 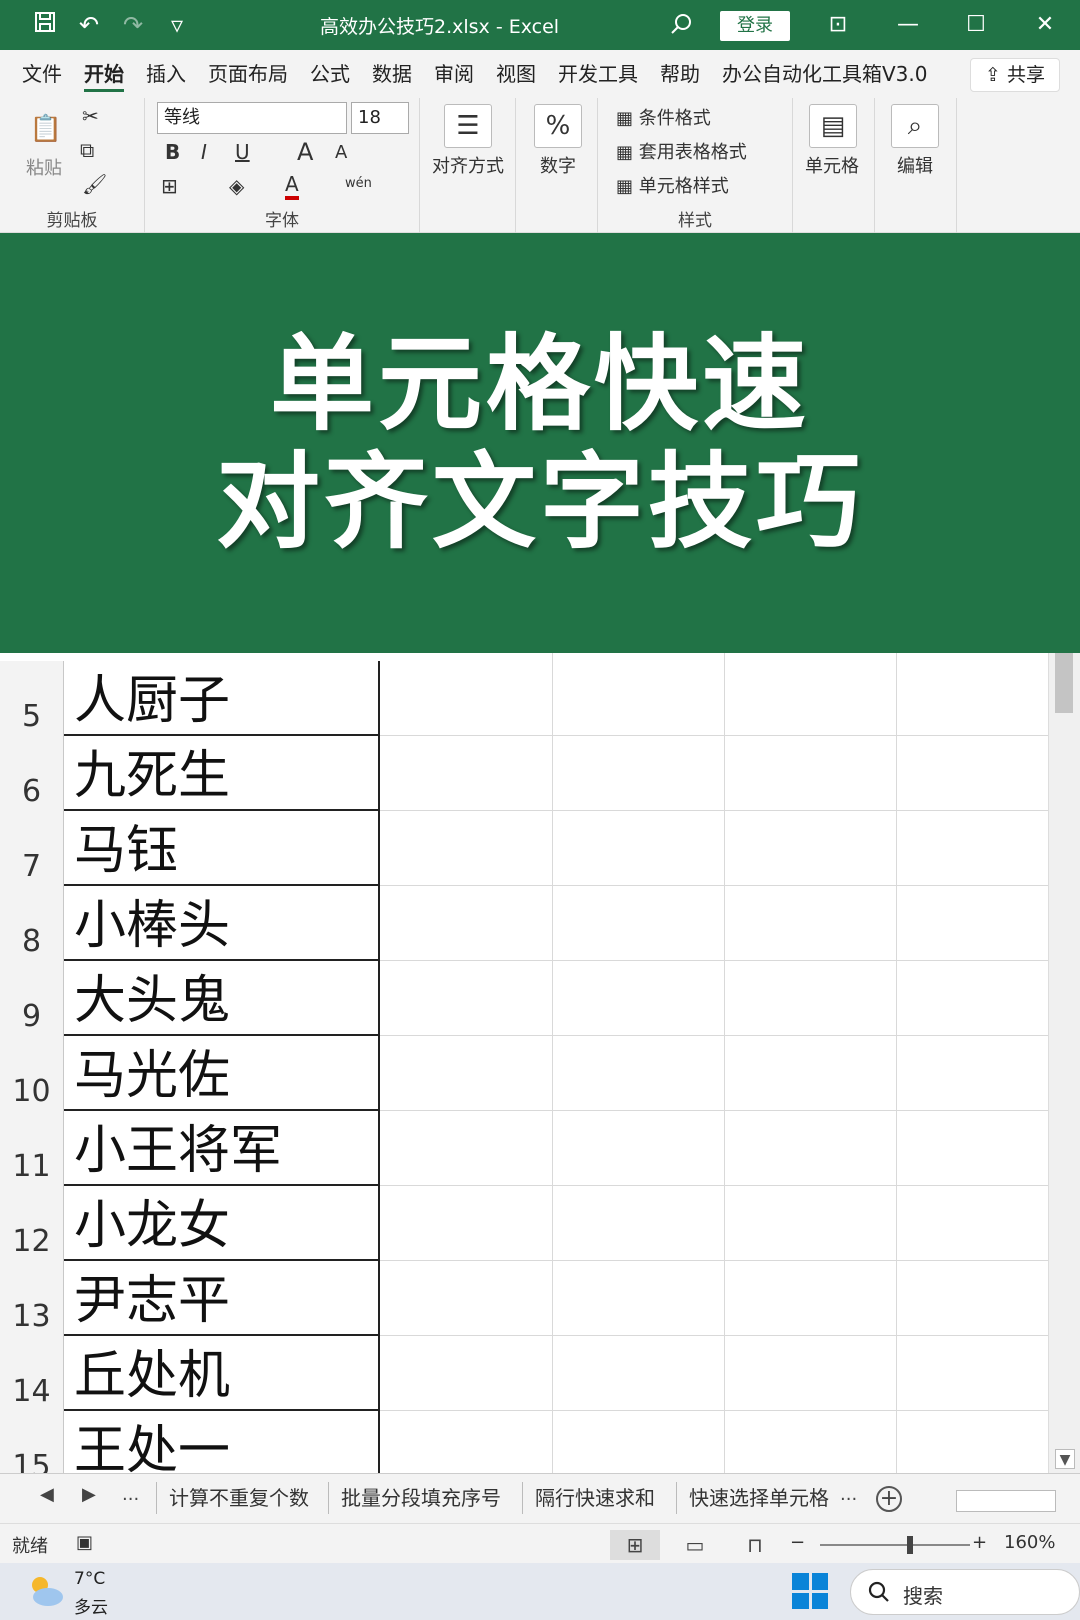 What do you see at coordinates (695, 1545) in the screenshot?
I see `page-layout-view-icon: ▭` at bounding box center [695, 1545].